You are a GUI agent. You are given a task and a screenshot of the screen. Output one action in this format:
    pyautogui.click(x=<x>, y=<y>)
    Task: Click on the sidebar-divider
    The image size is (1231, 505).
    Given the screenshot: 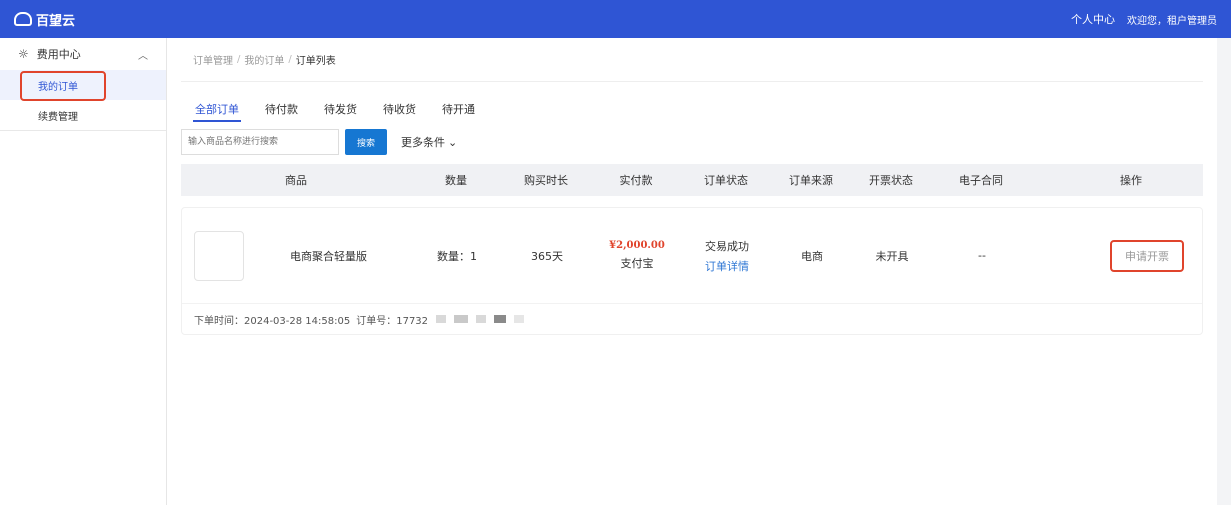 What is the action you would take?
    pyautogui.click(x=83, y=130)
    